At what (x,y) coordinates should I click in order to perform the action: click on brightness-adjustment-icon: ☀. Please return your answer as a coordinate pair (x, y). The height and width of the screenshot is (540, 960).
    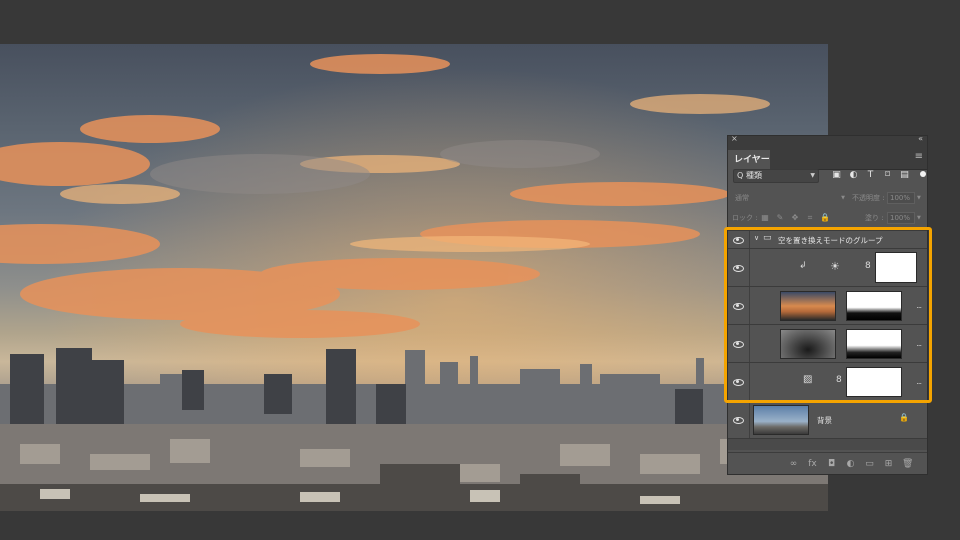
    Looking at the image, I should click on (835, 266).